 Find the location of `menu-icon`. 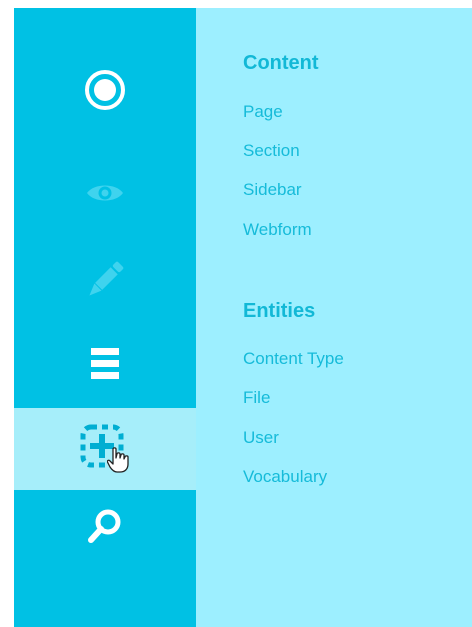

menu-icon is located at coordinates (105, 366).